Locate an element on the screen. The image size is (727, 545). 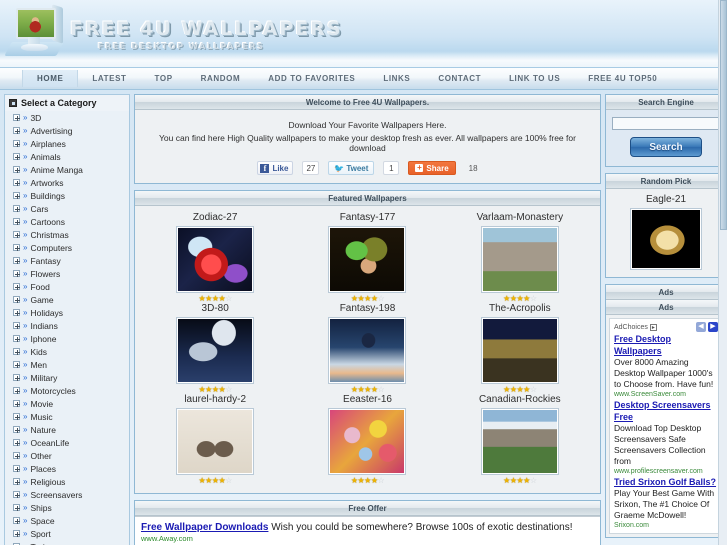
sidebar-item-space: » Space is located at coordinates (67, 520).